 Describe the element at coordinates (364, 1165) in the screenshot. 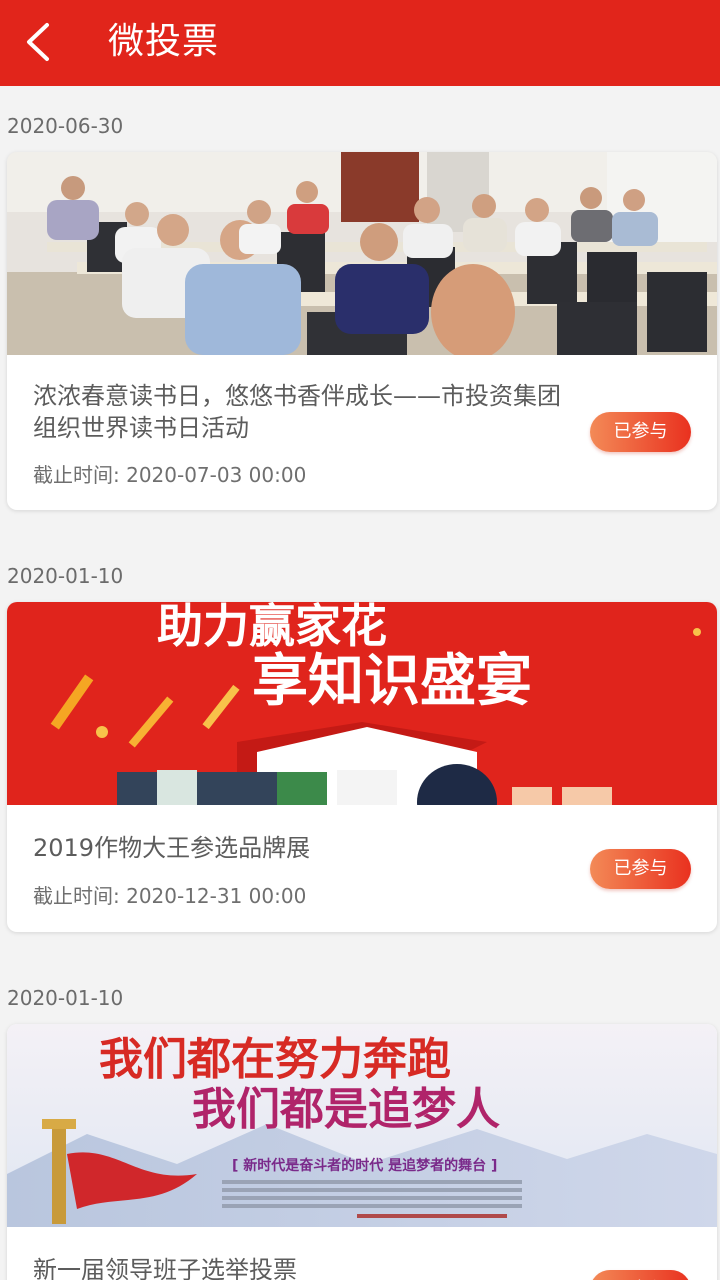

I see `banner-line-3: [ 新时代是奋斗者的时代 是追梦者的舞台 ]` at that location.